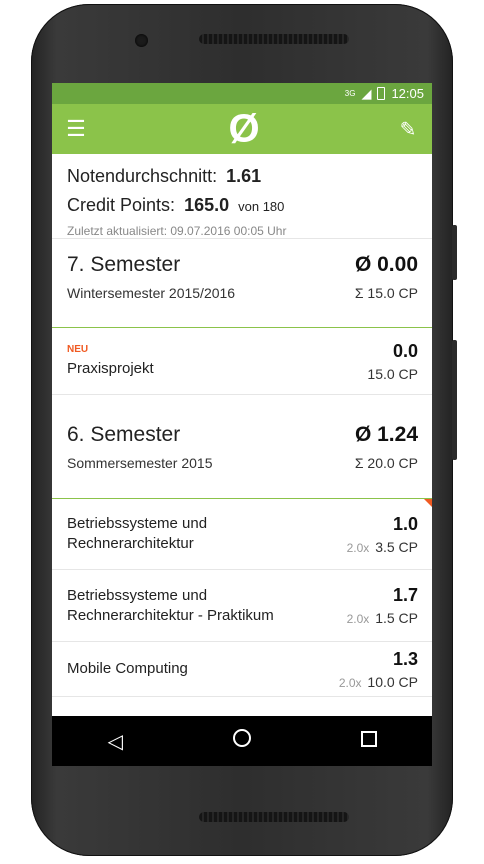 The height and width of the screenshot is (864, 484). Describe the element at coordinates (369, 741) in the screenshot. I see `recents-icon` at that location.